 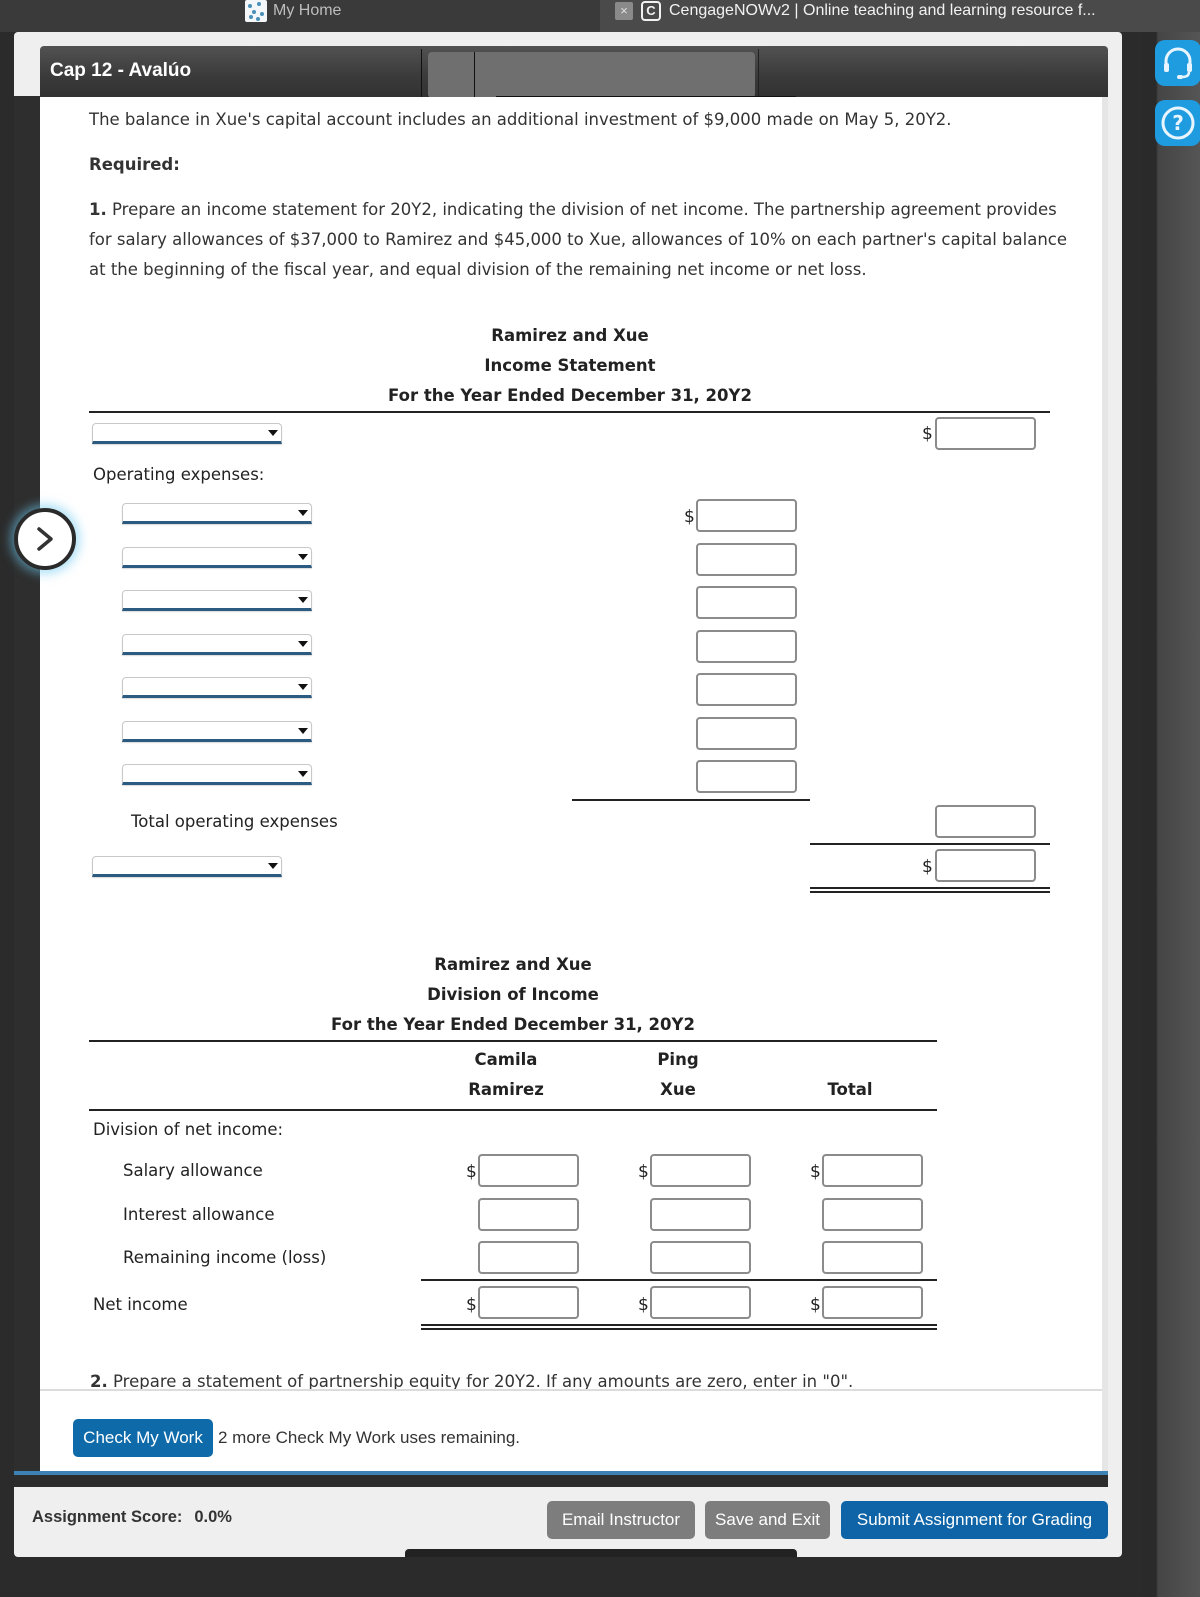 What do you see at coordinates (678, 1059) in the screenshot?
I see `col-xue-line1: Ping` at bounding box center [678, 1059].